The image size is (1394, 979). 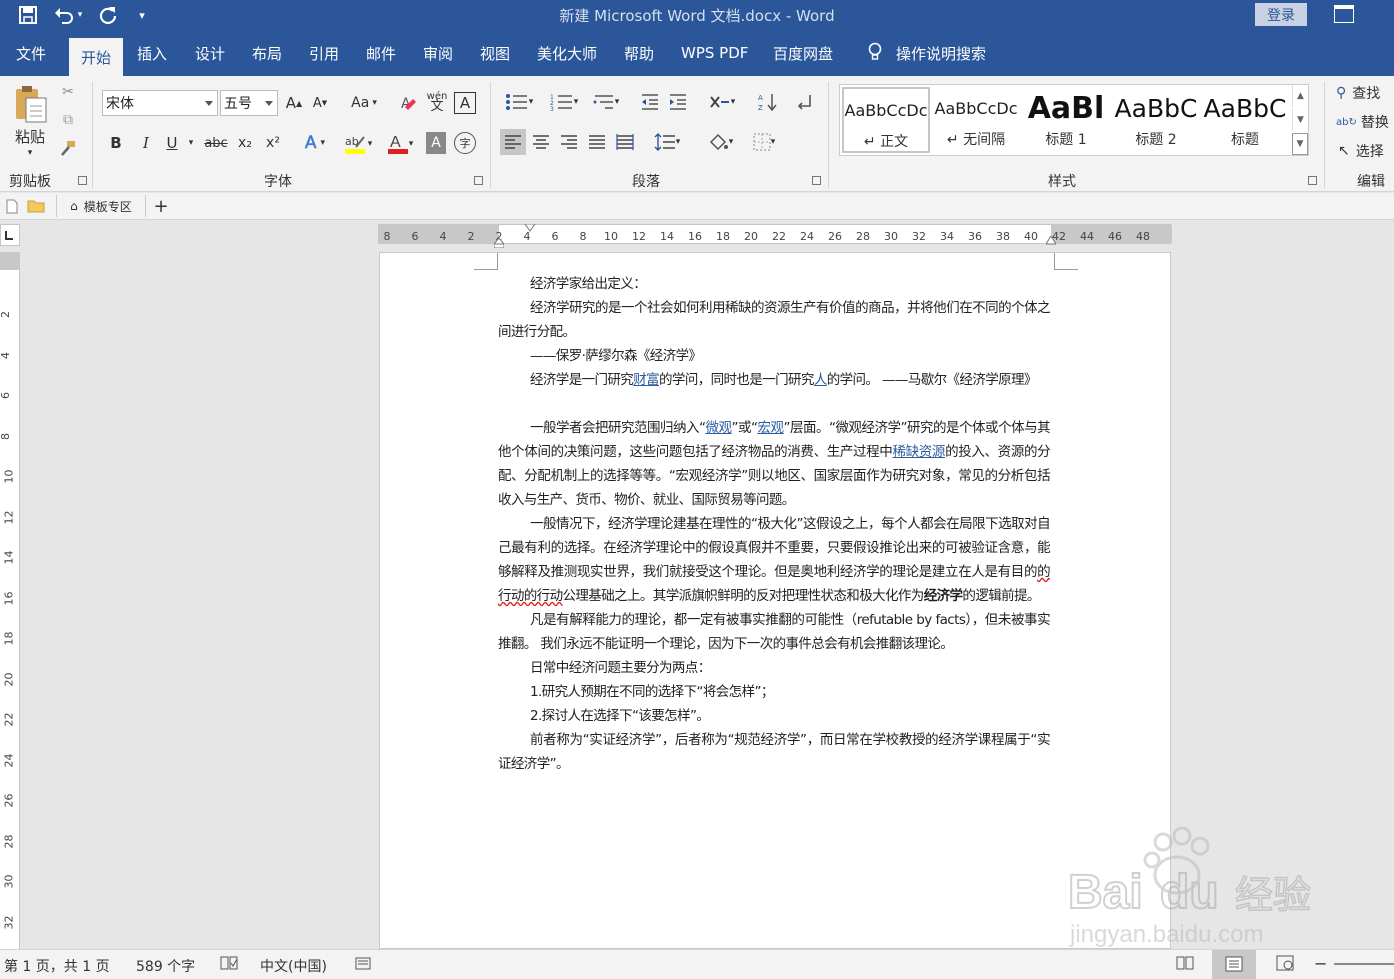 I want to click on justify-icon, so click(x=597, y=142).